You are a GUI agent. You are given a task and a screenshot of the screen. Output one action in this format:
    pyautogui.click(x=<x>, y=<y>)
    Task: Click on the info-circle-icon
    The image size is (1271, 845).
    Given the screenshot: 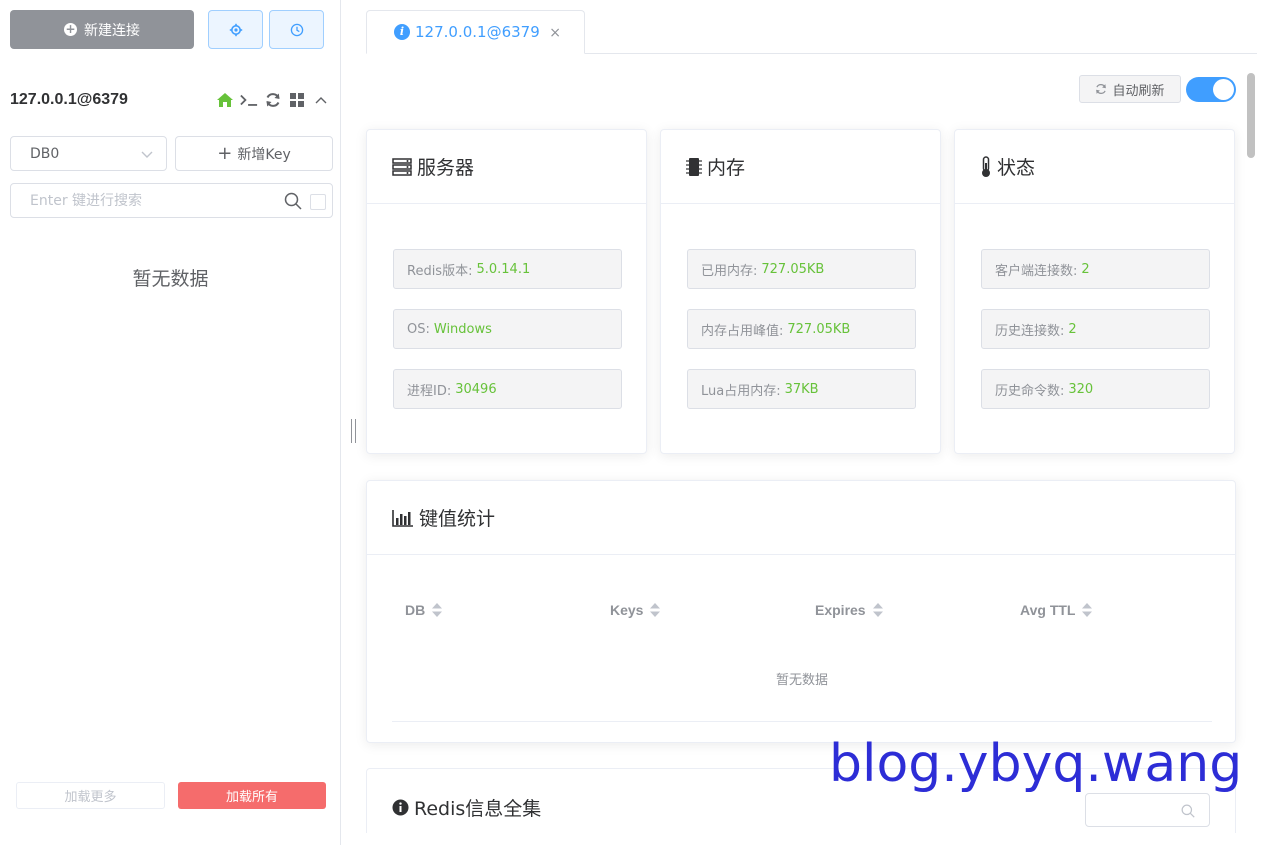 What is the action you would take?
    pyautogui.click(x=400, y=807)
    